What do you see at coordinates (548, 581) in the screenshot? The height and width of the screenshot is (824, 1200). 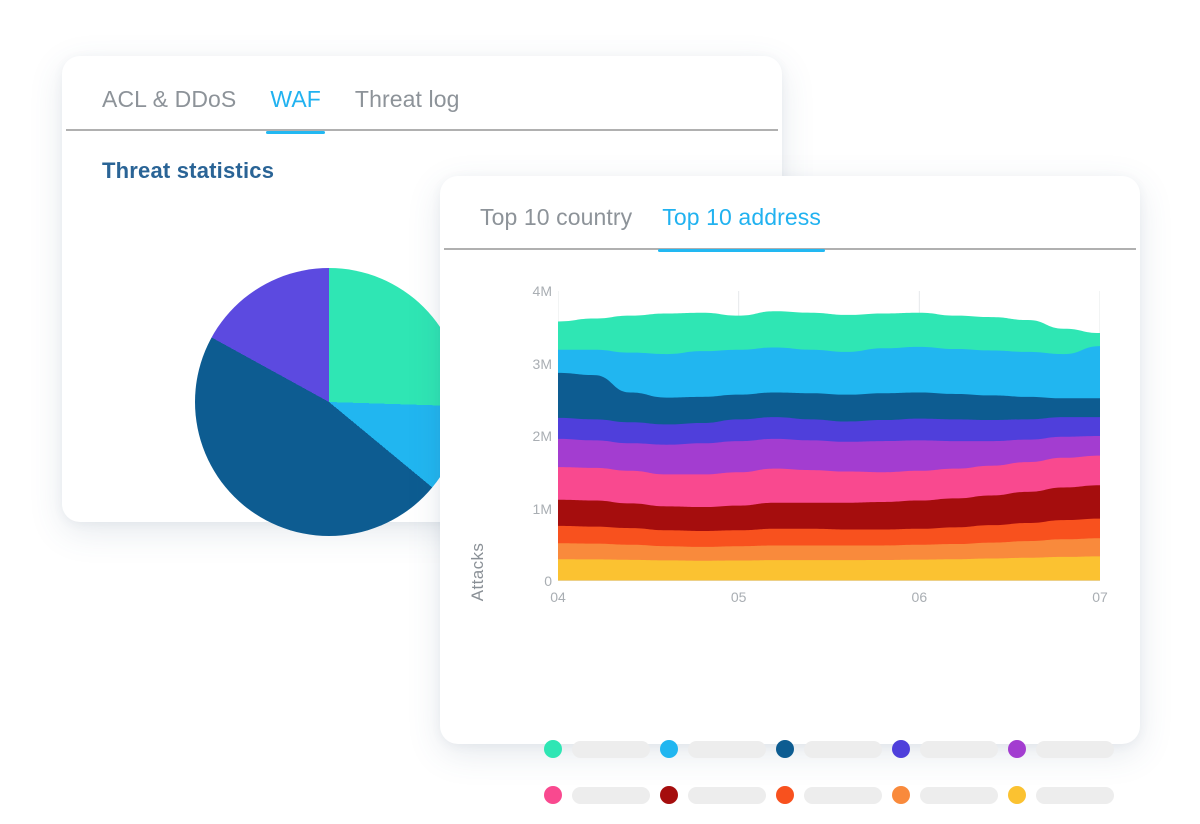 I see `y-tick-label: 0` at bounding box center [548, 581].